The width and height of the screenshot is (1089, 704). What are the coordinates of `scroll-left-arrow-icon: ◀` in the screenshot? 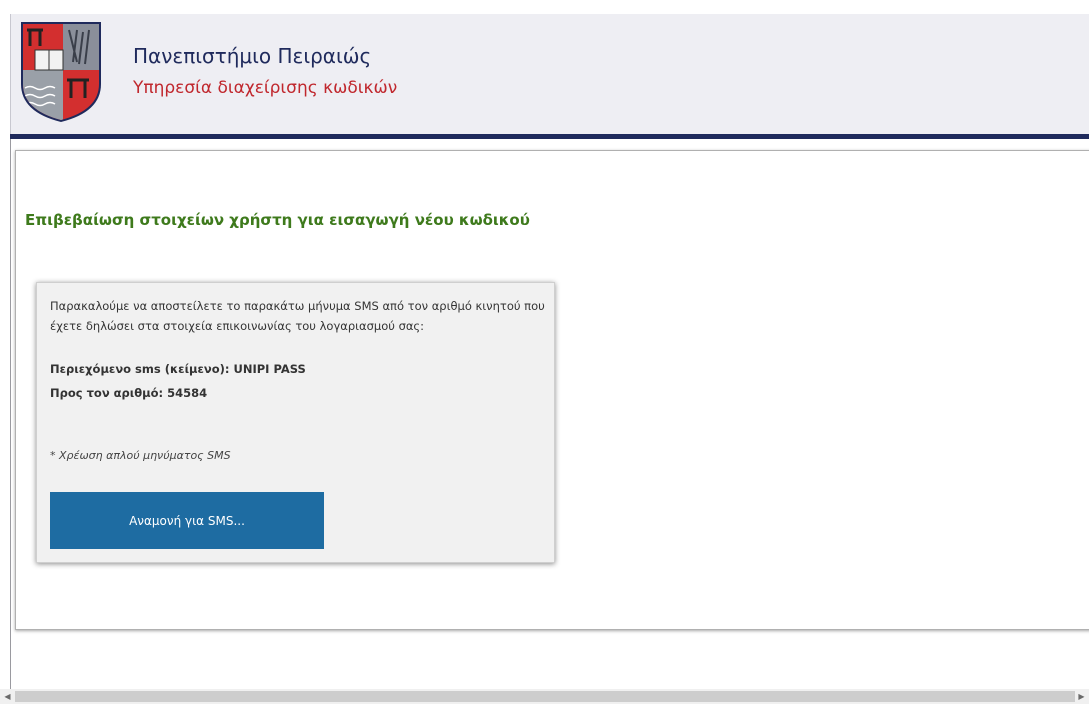 It's located at (7, 696).